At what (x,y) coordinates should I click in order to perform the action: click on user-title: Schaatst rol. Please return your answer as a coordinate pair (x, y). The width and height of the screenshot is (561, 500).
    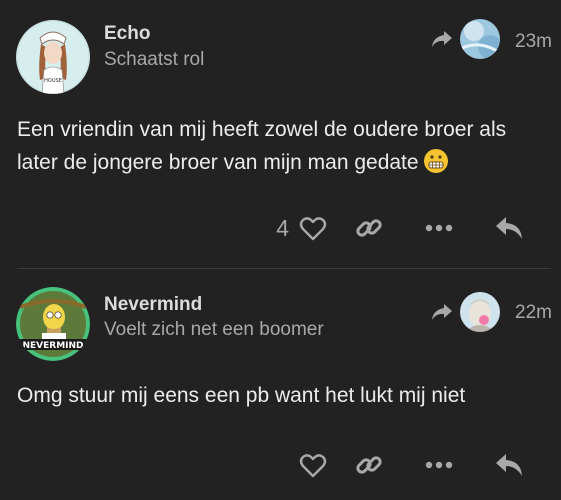
    Looking at the image, I should click on (154, 59).